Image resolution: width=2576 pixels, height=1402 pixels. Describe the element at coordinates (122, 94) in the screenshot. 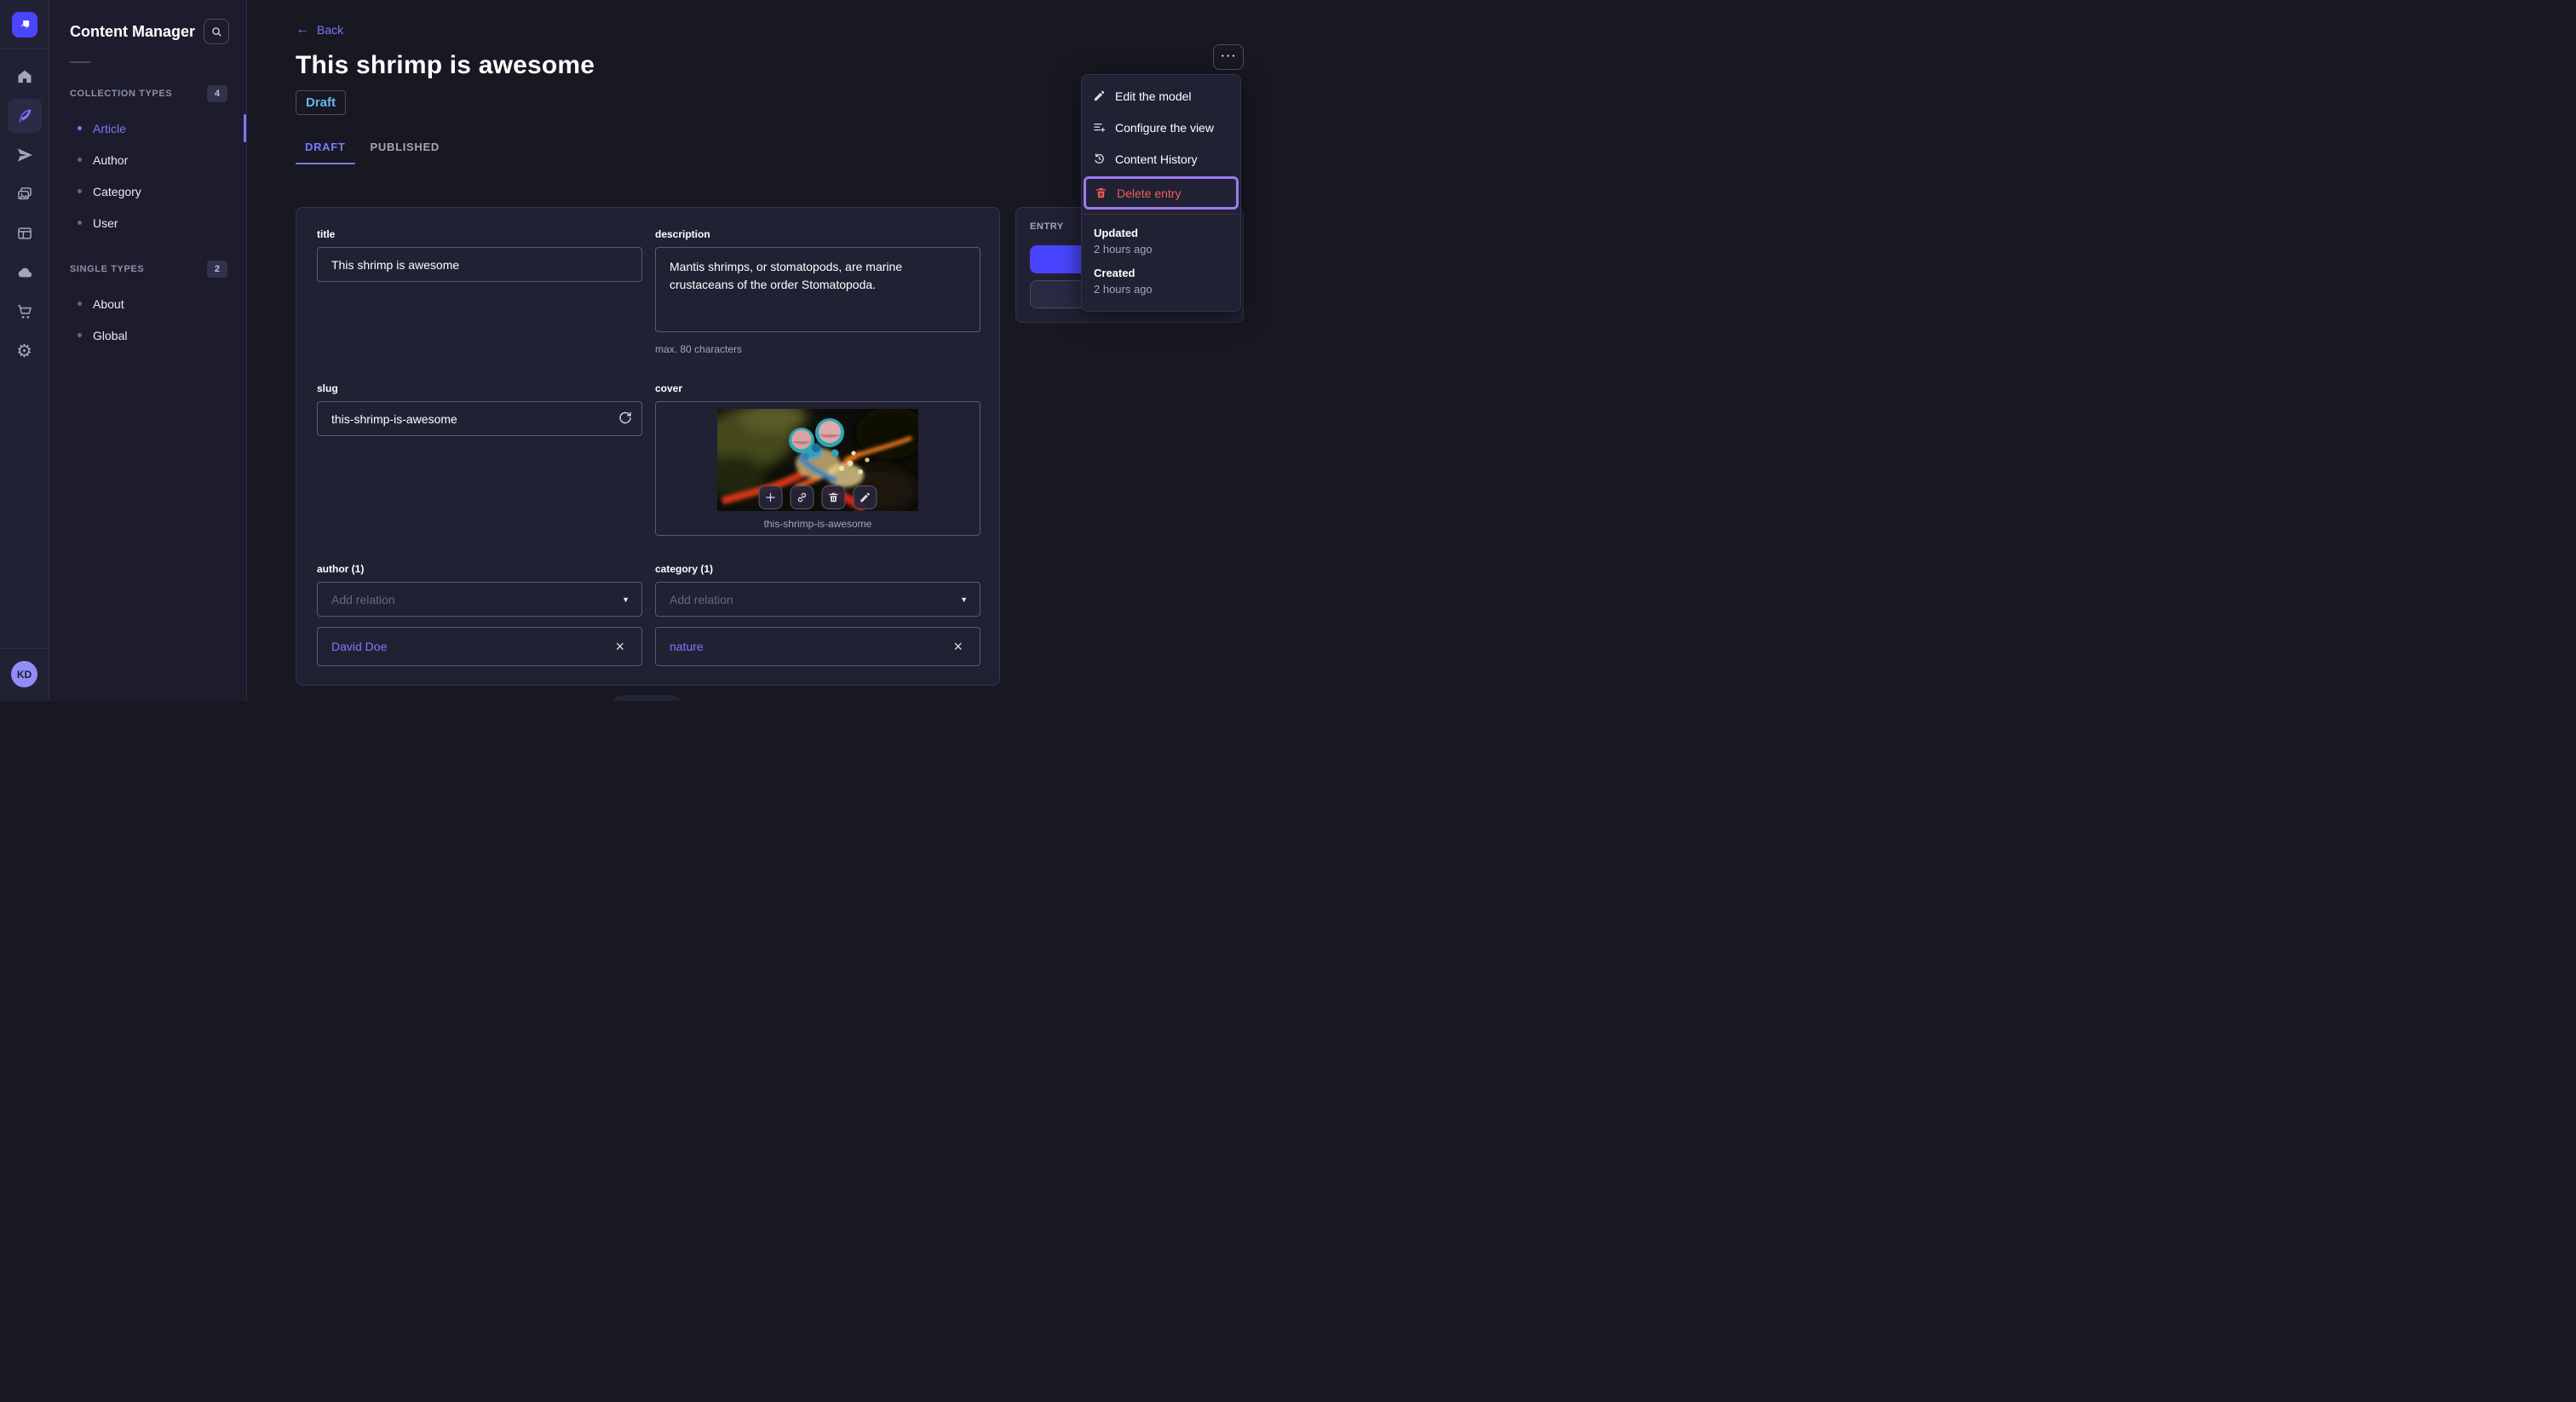

I see `group-label: COLLECTION TYPES` at that location.